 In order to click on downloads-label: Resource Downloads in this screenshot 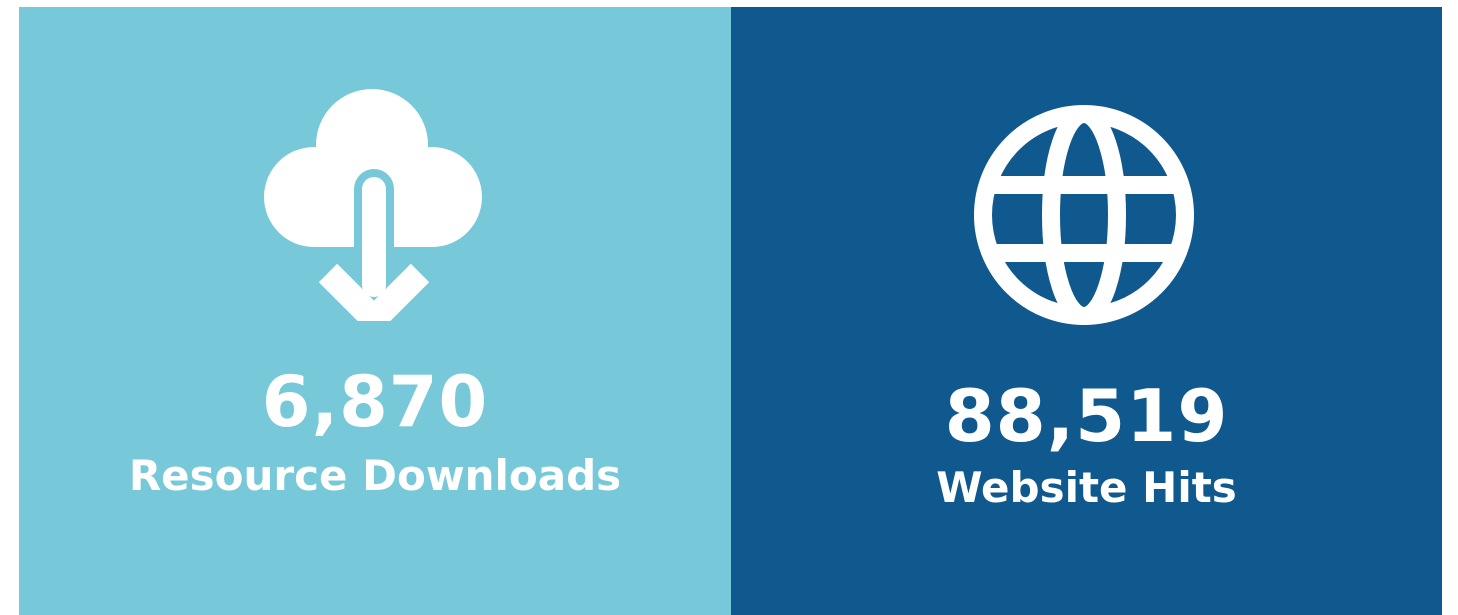, I will do `click(375, 475)`.